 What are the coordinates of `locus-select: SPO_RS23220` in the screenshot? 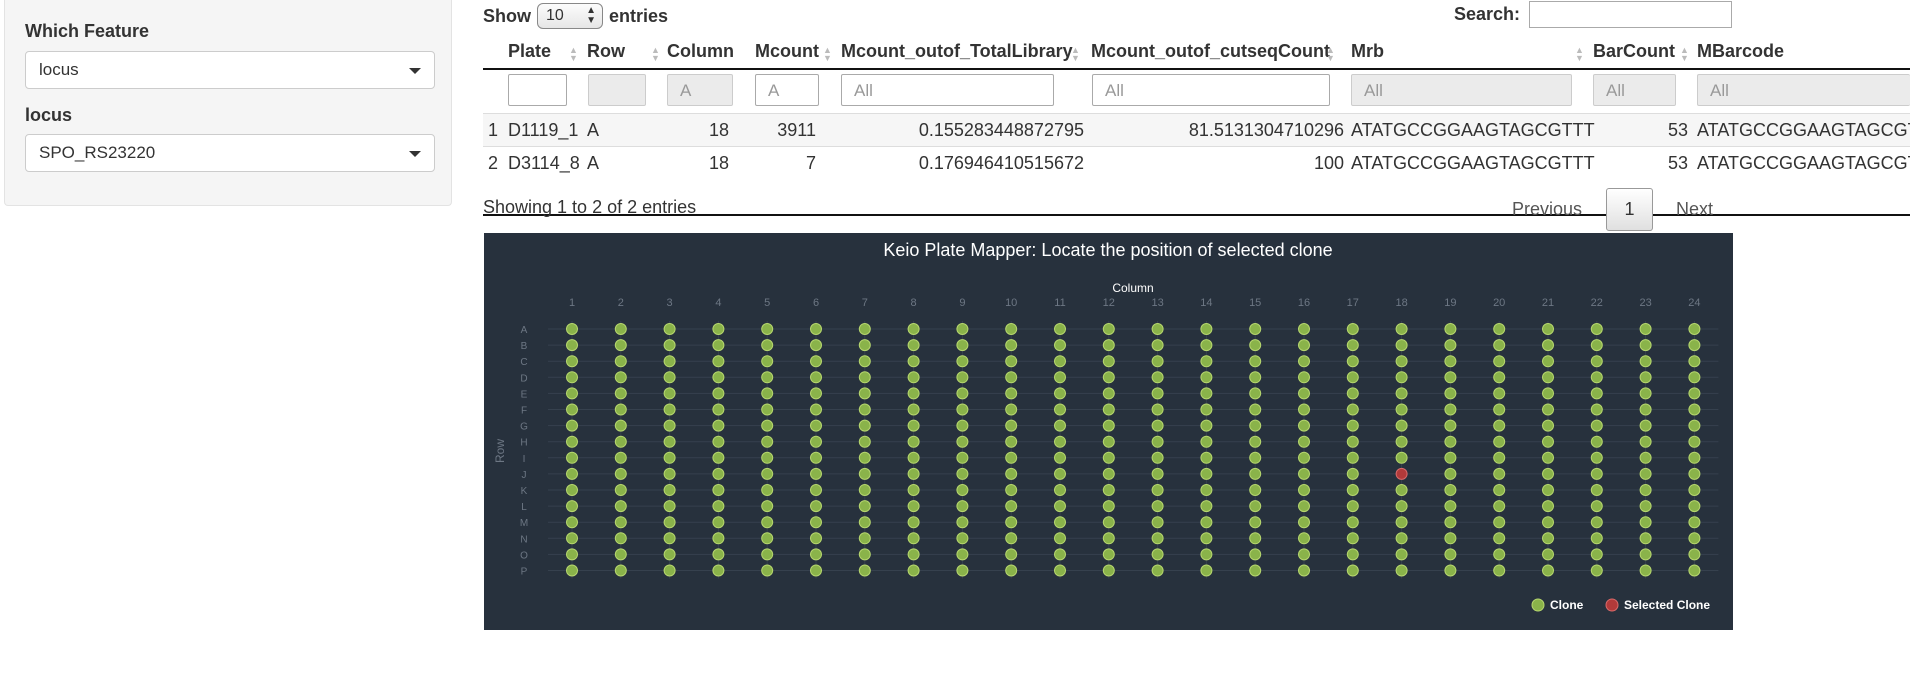 It's located at (230, 153).